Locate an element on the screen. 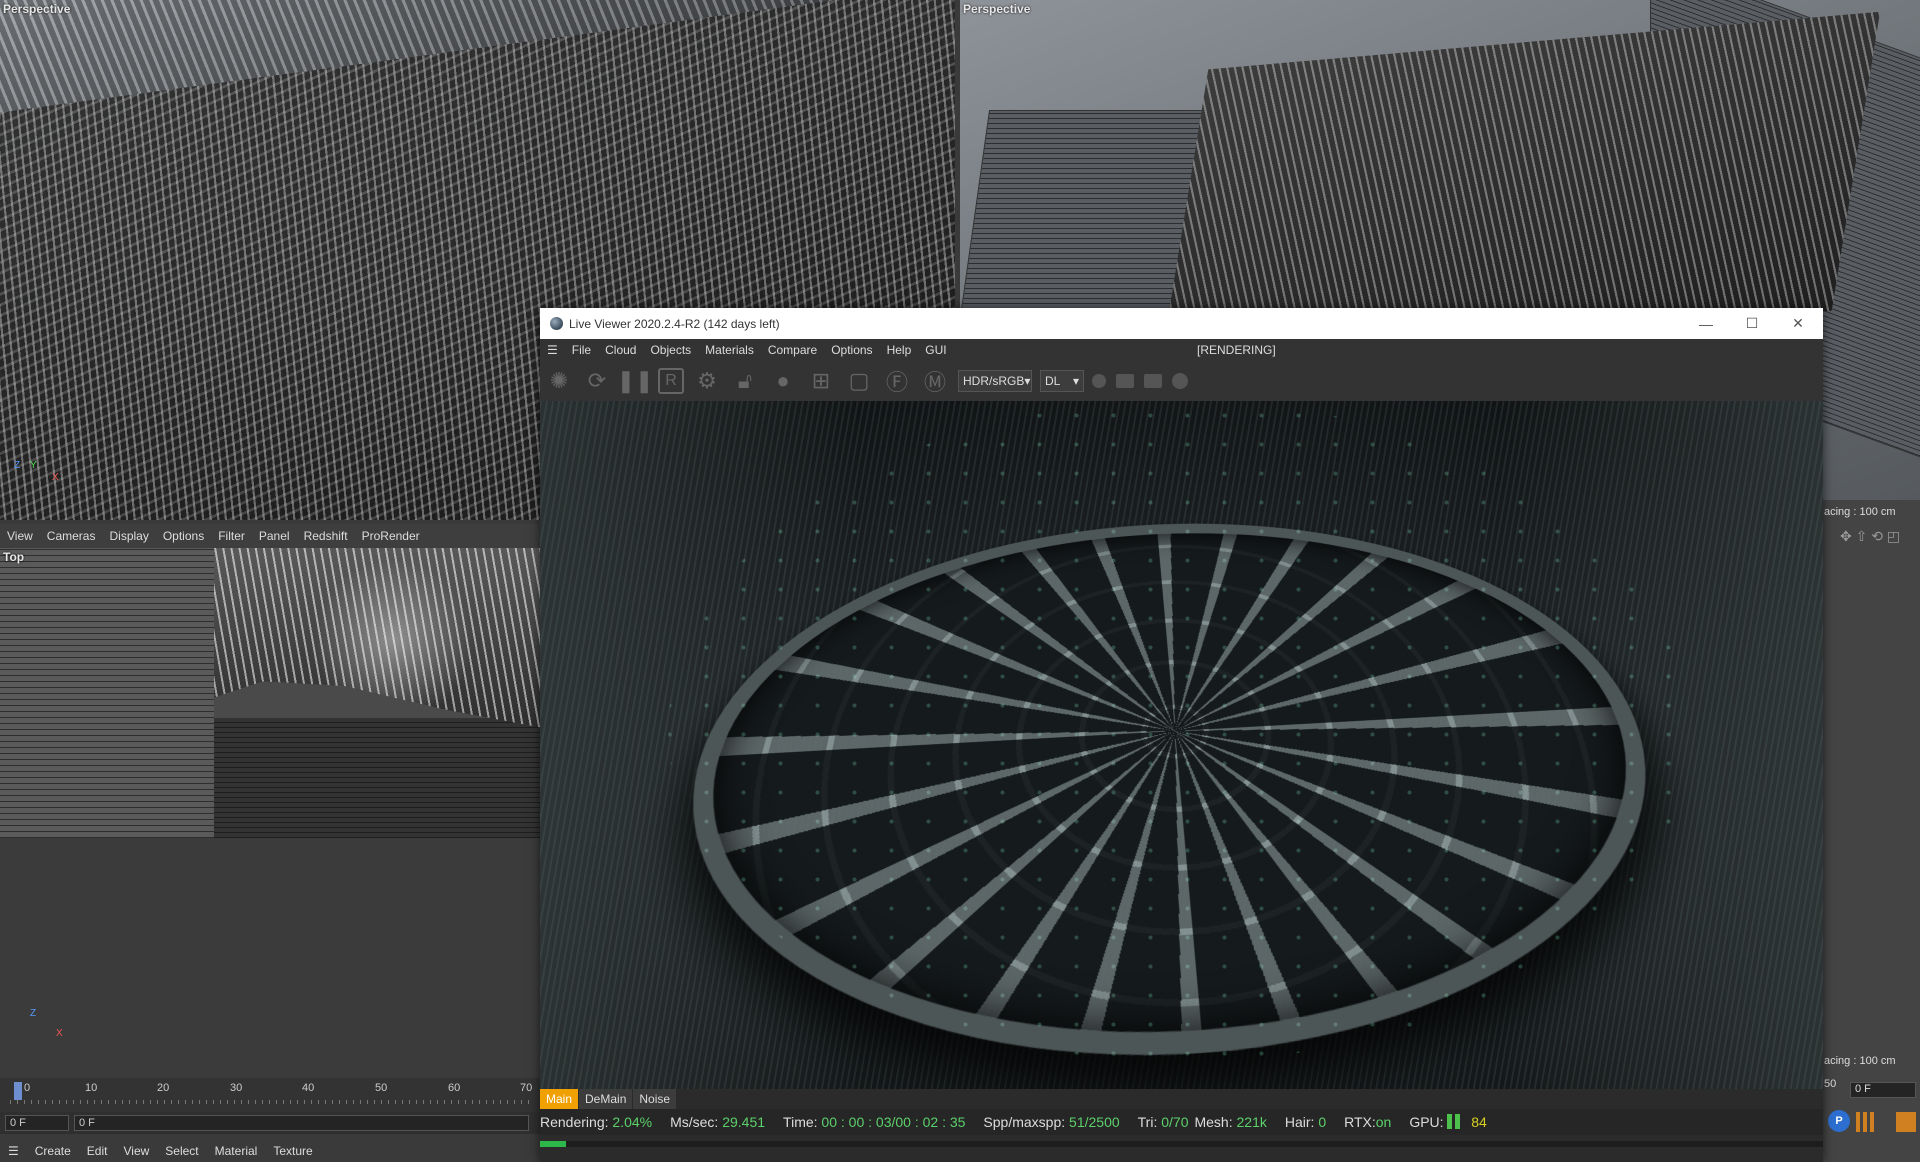 Image resolution: width=1920 pixels, height=1162 pixels. label: Hair: is located at coordinates (1299, 1122).